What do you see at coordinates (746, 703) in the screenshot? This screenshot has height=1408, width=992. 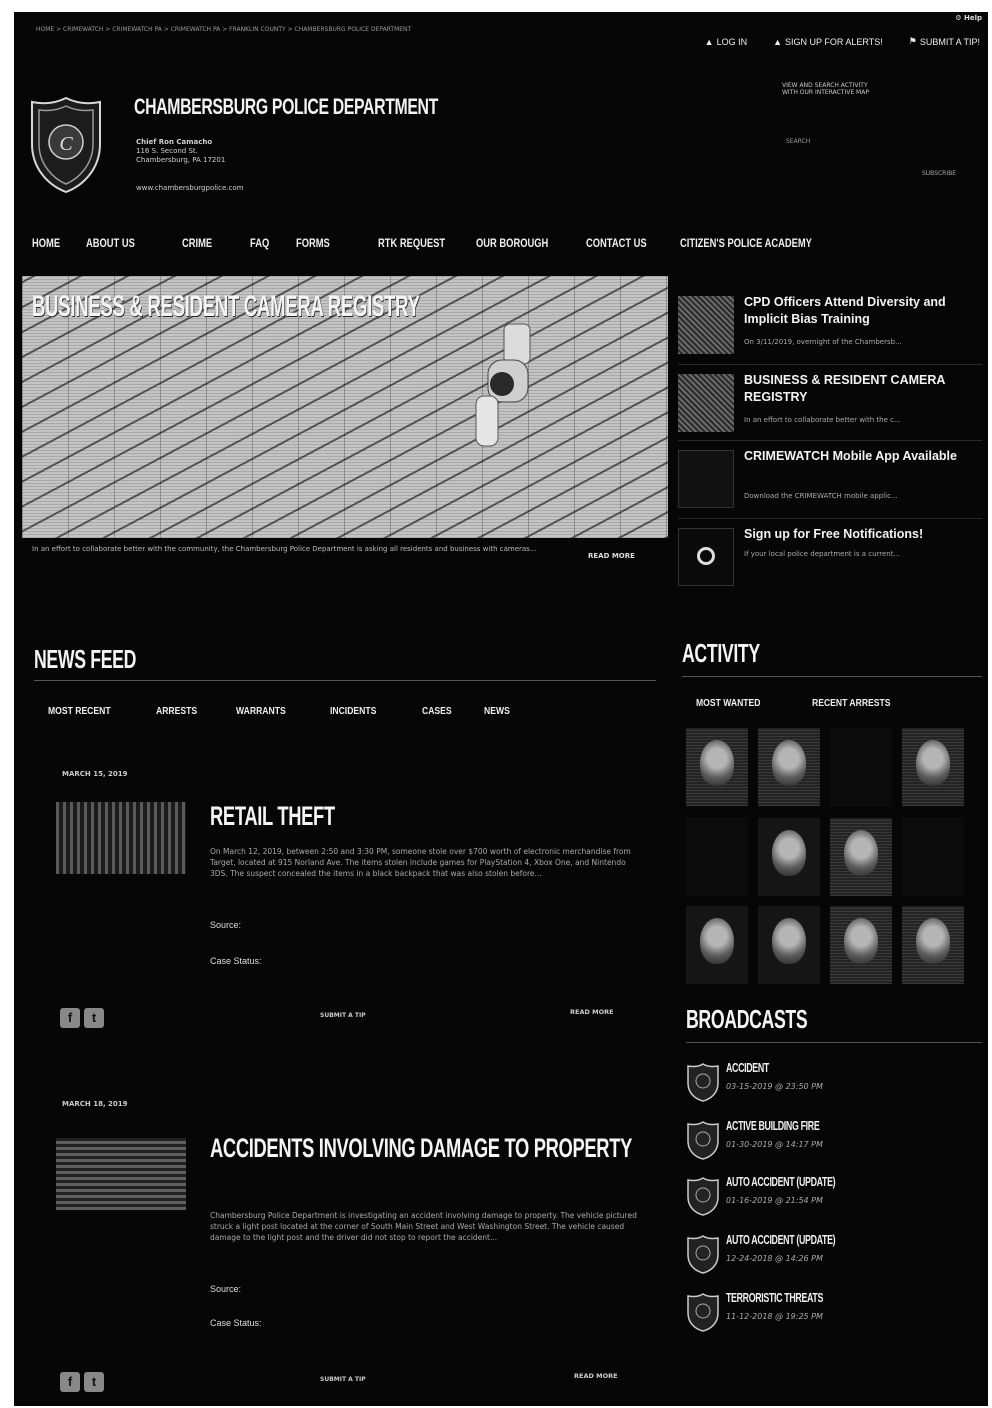 I see `tab-most-wanted: MOST WANTED` at bounding box center [746, 703].